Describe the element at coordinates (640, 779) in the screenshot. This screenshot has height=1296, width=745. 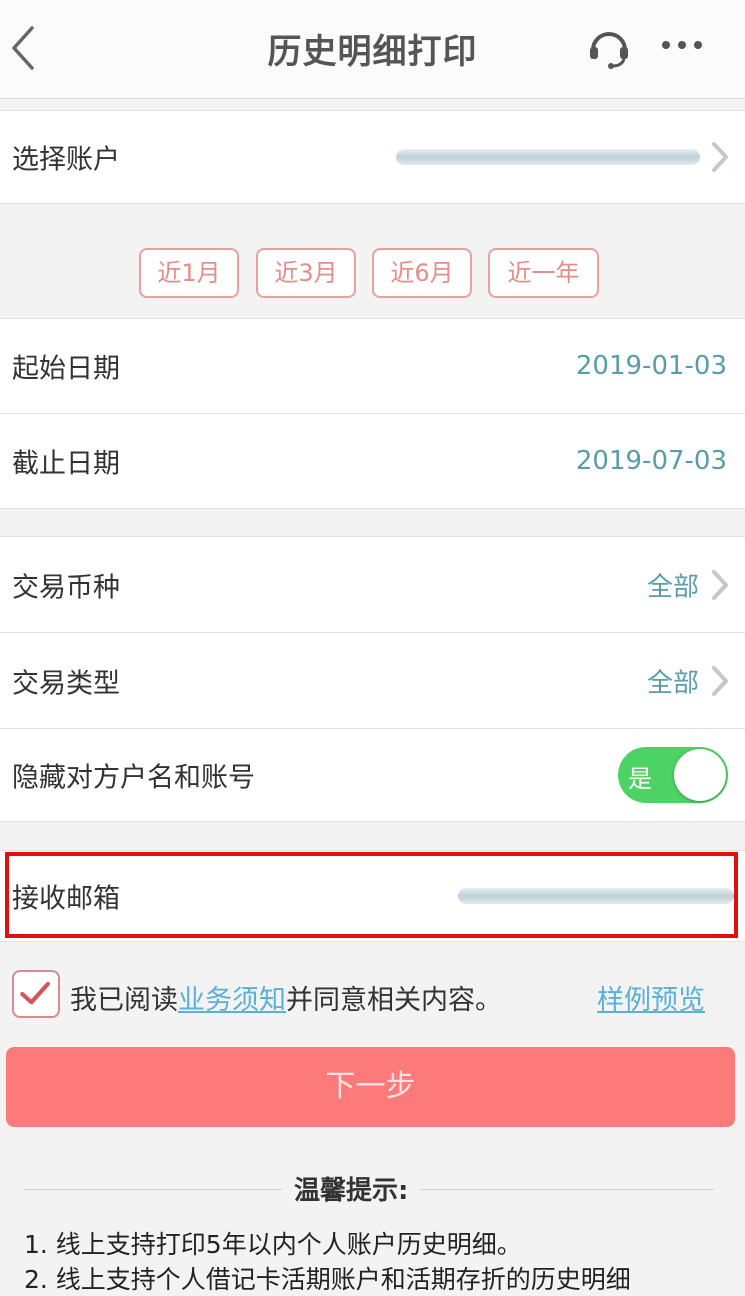
I see `toggle-on-label: 是` at that location.